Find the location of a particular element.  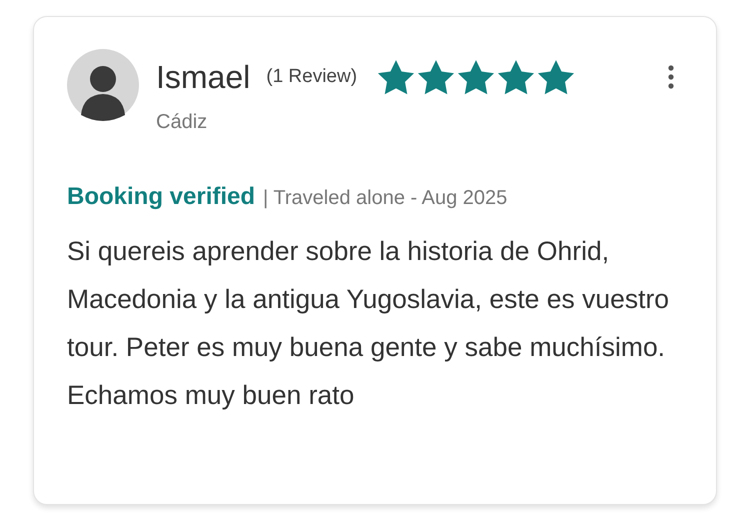

verified-label: Booking verified is located at coordinates (161, 197).